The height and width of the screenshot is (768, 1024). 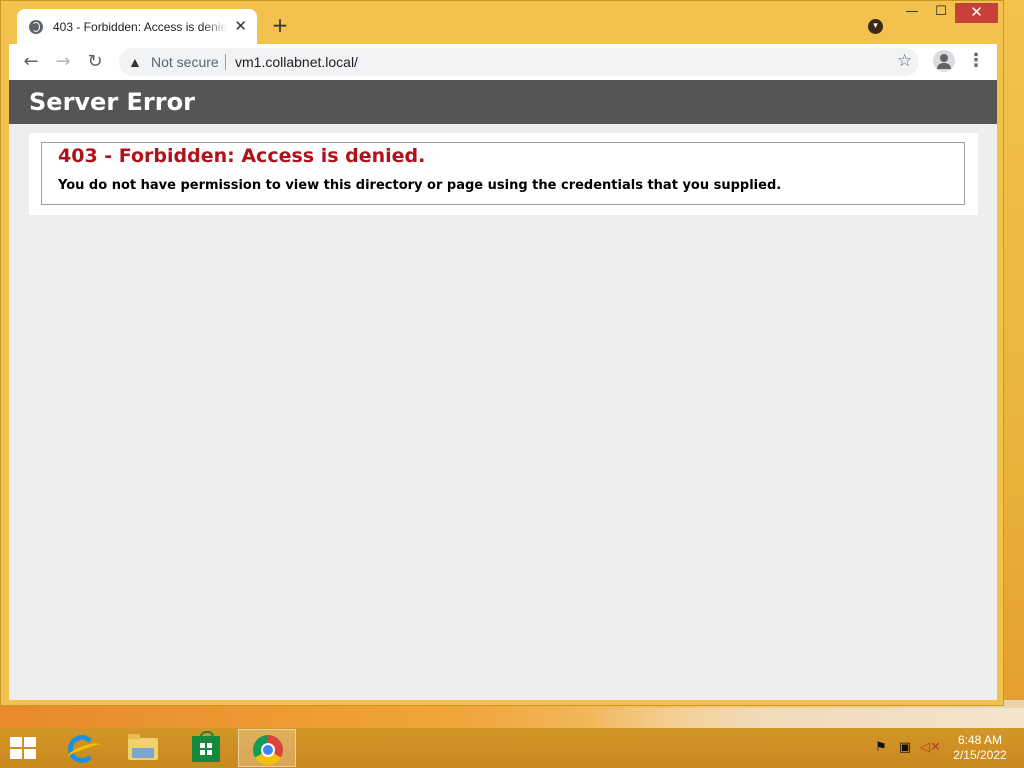 I want to click on store-icon, so click(x=206, y=746).